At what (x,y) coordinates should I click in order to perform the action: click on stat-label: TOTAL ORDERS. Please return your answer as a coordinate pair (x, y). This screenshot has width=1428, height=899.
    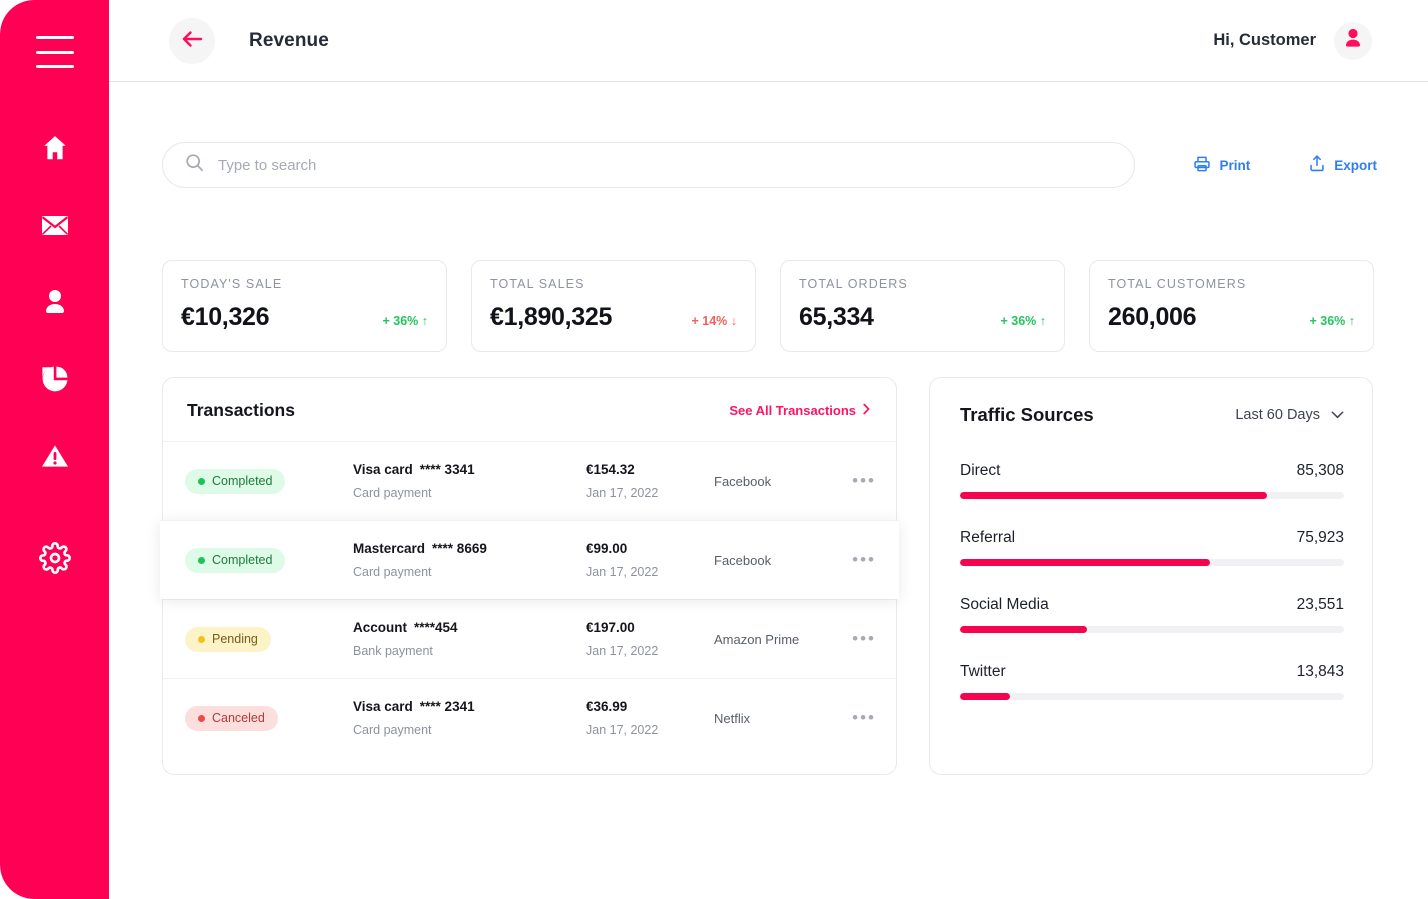
    Looking at the image, I should click on (853, 284).